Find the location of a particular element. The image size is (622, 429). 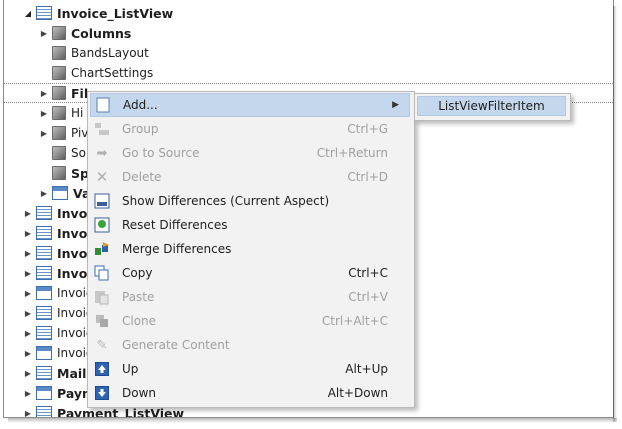

menu-item-show-differences: Show Differences (Current Aspect) is located at coordinates (251, 201).